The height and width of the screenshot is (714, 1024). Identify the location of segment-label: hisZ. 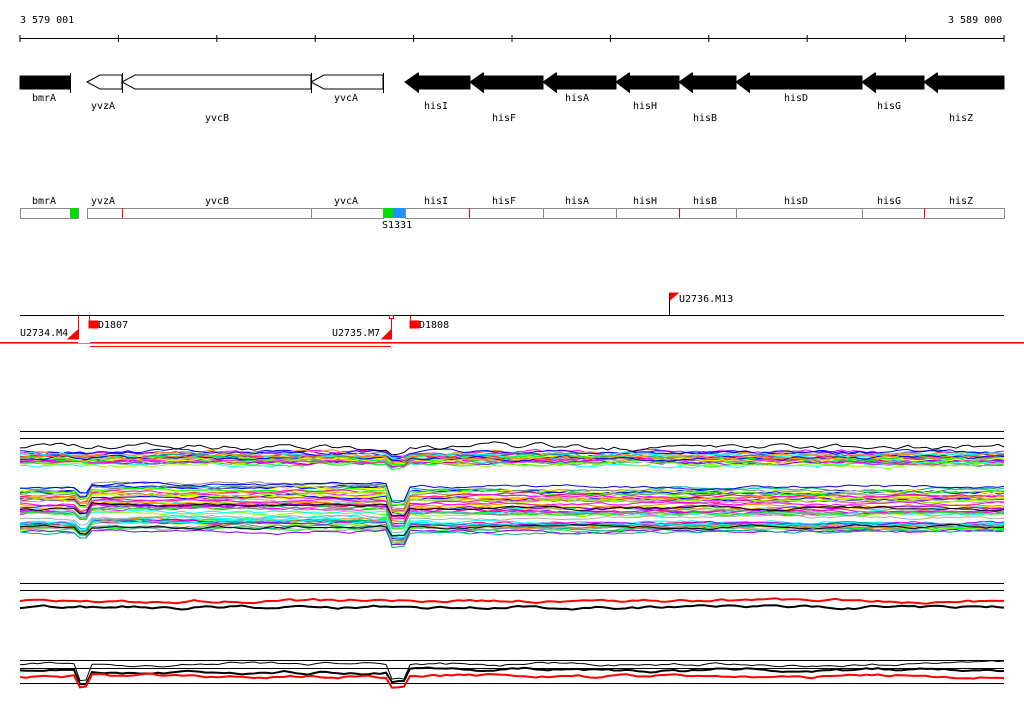
(961, 201).